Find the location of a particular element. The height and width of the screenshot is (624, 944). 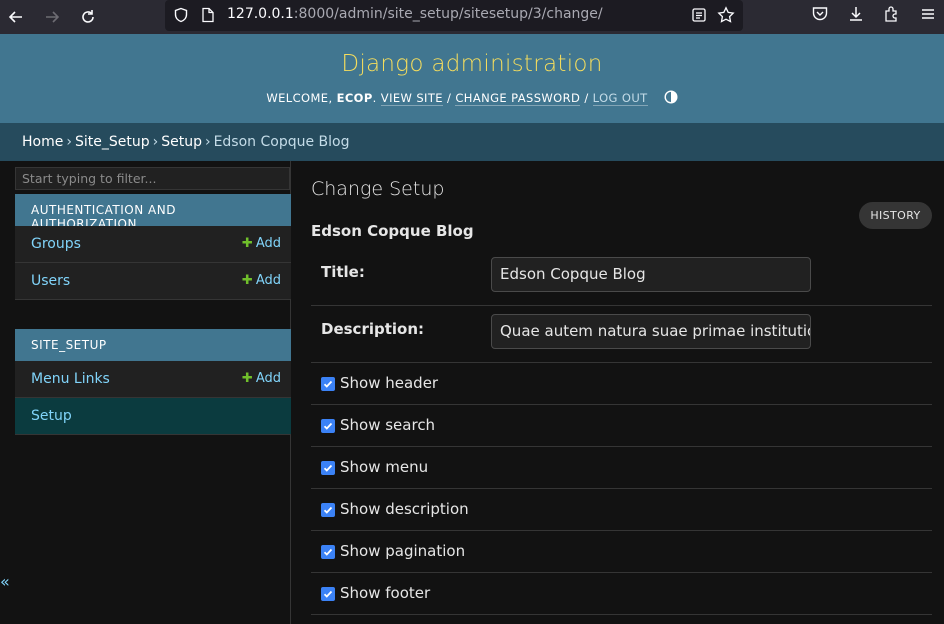

add-menu-links-link: ✚ Add is located at coordinates (261, 378).